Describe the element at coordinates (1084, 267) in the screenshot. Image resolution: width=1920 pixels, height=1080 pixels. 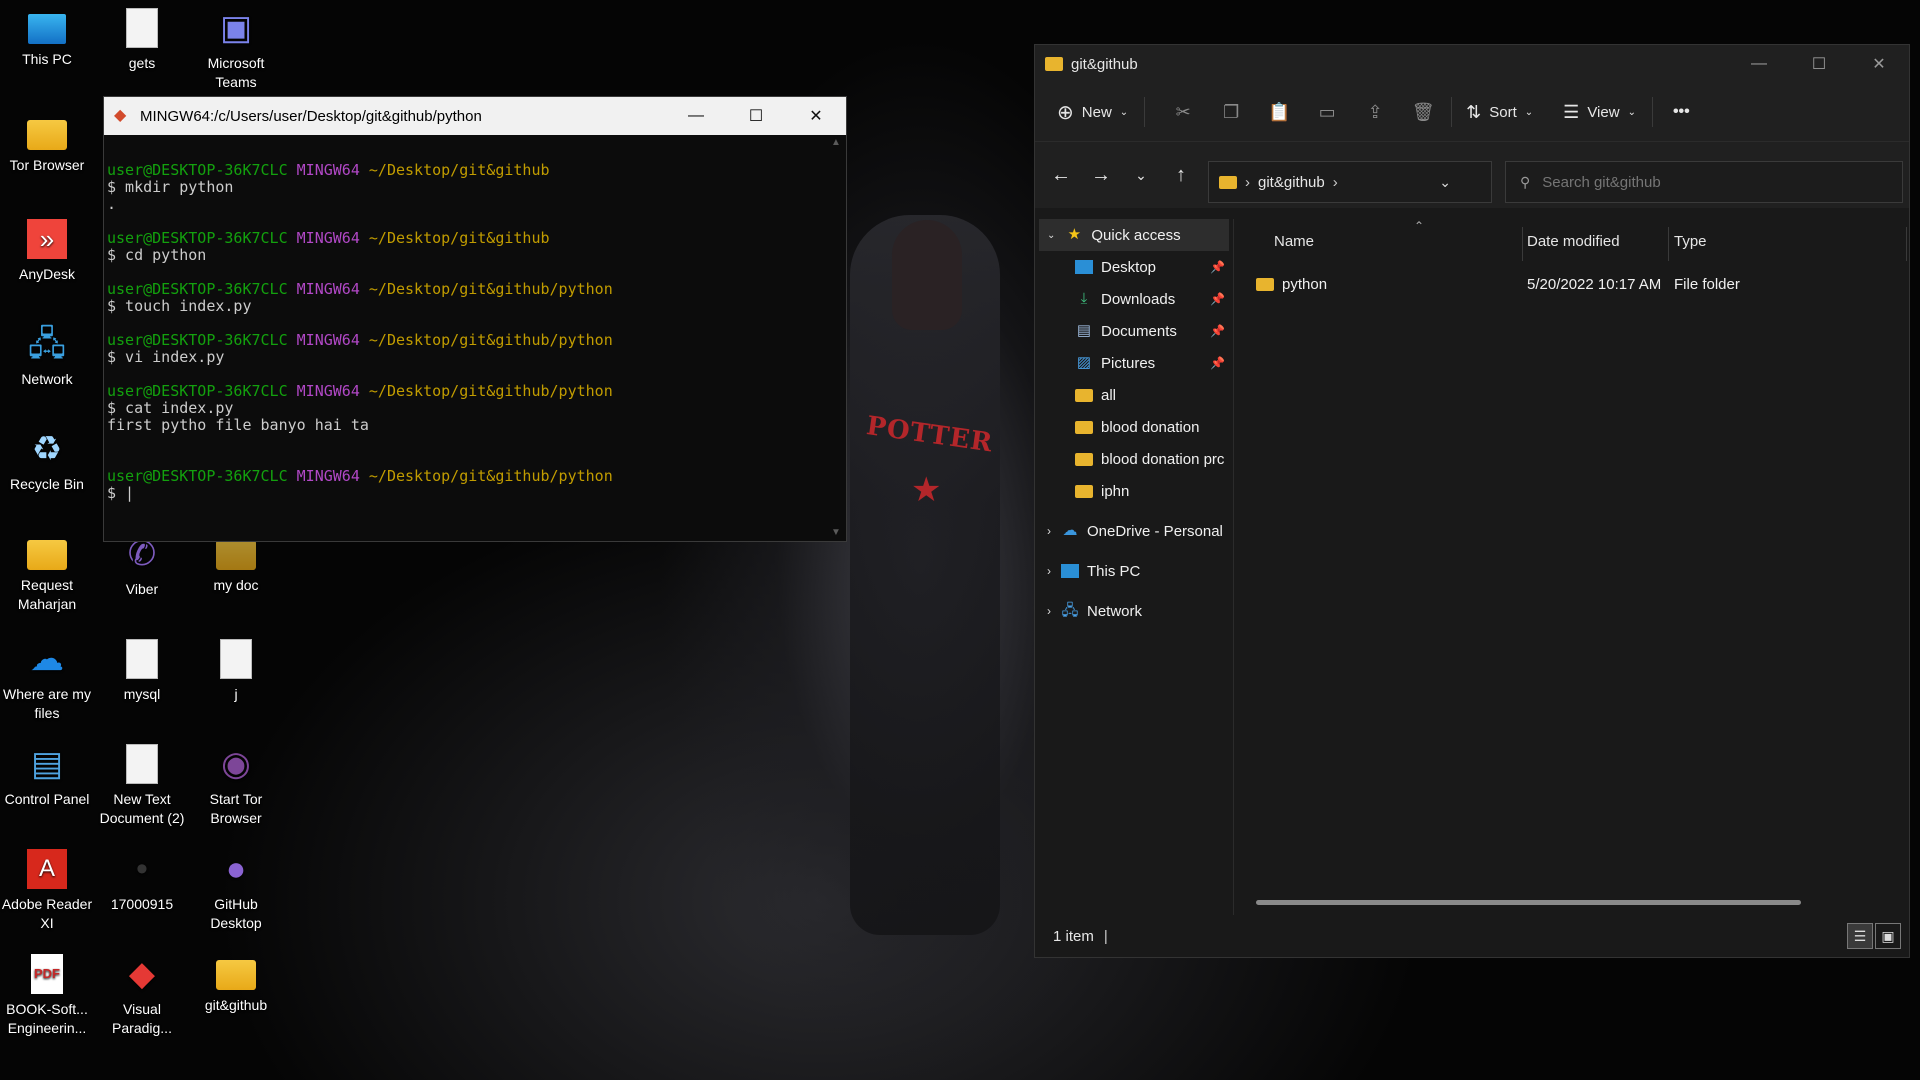
I see `desktop-icon` at that location.